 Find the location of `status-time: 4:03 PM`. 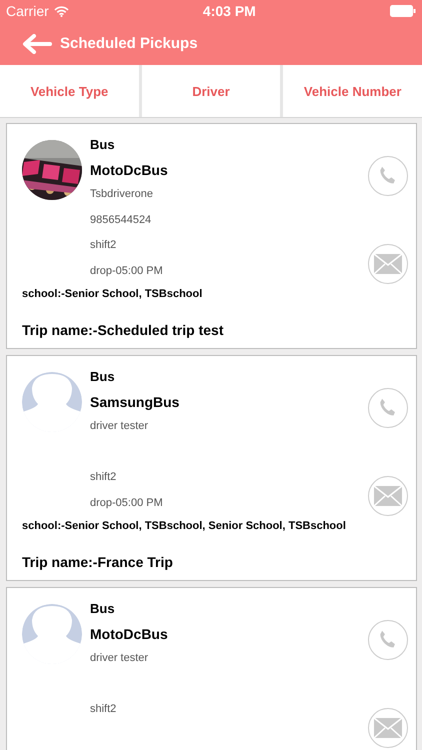

status-time: 4:03 PM is located at coordinates (229, 11).